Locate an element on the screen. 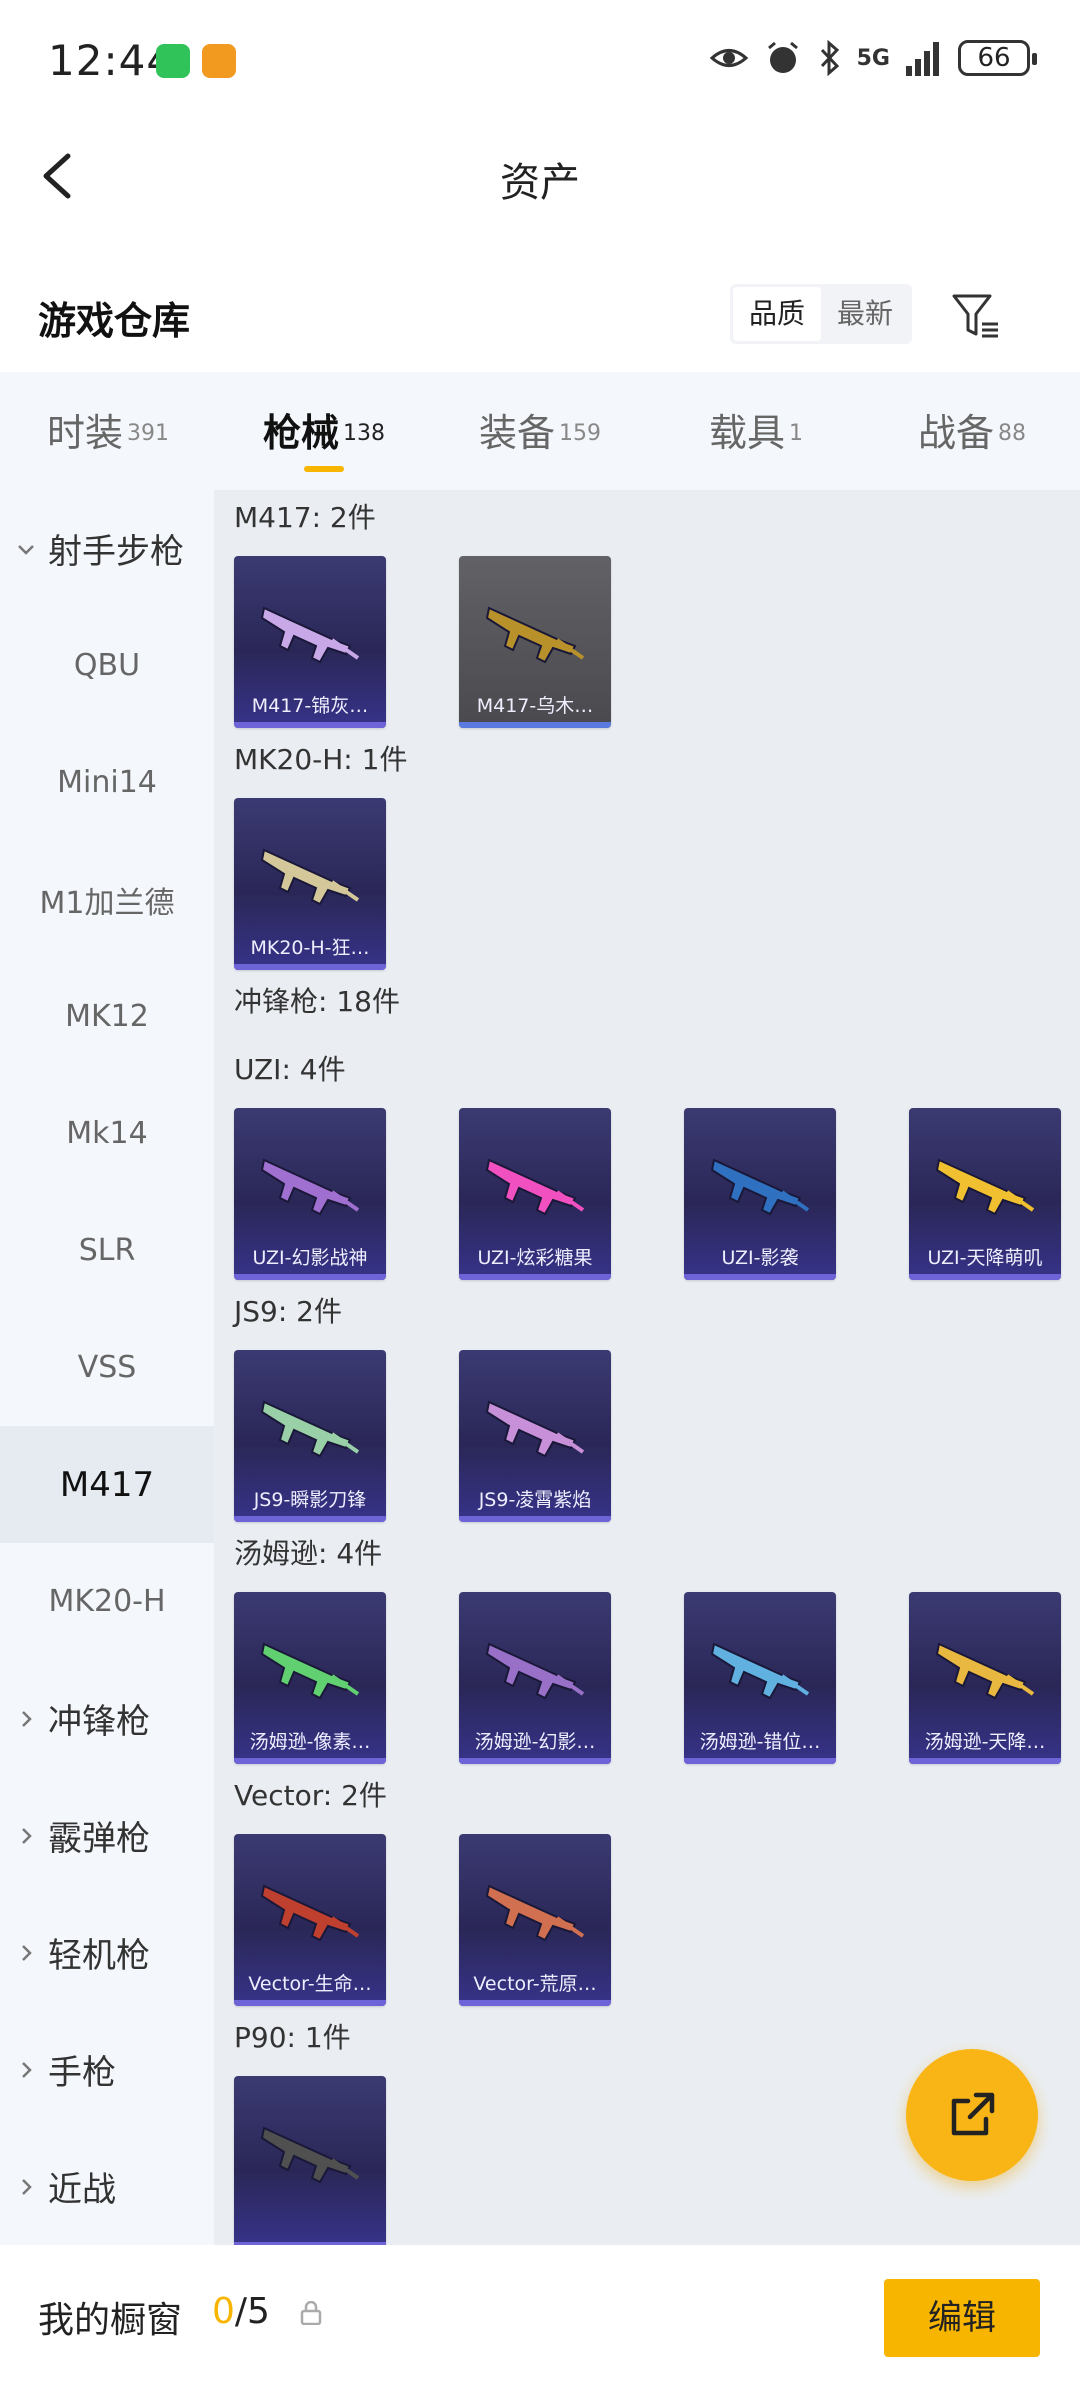 Image resolution: width=1080 pixels, height=2381 pixels. sidebar-item-label: M1加兰德 is located at coordinates (107, 903).